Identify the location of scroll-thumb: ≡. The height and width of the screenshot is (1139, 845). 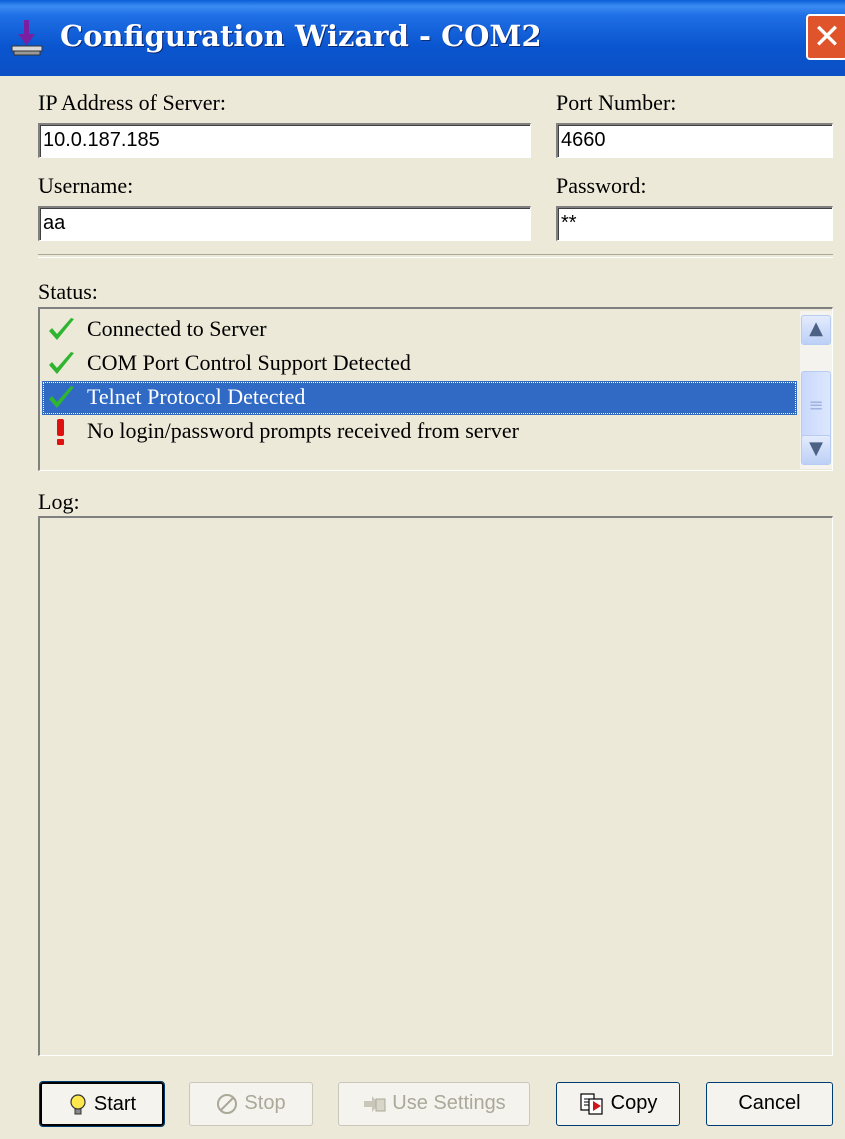
(816, 407).